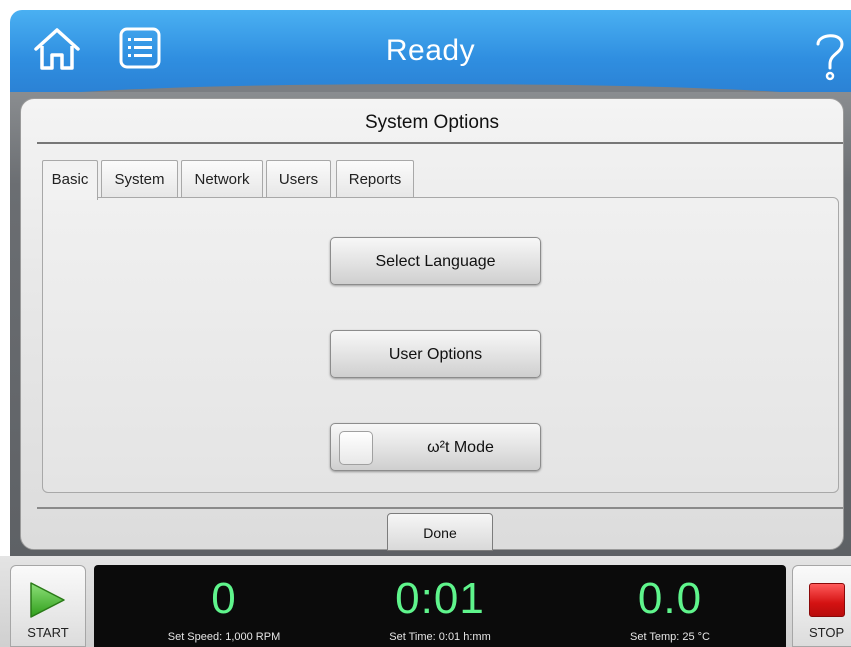  What do you see at coordinates (298, 179) in the screenshot?
I see `tab-users: Users` at bounding box center [298, 179].